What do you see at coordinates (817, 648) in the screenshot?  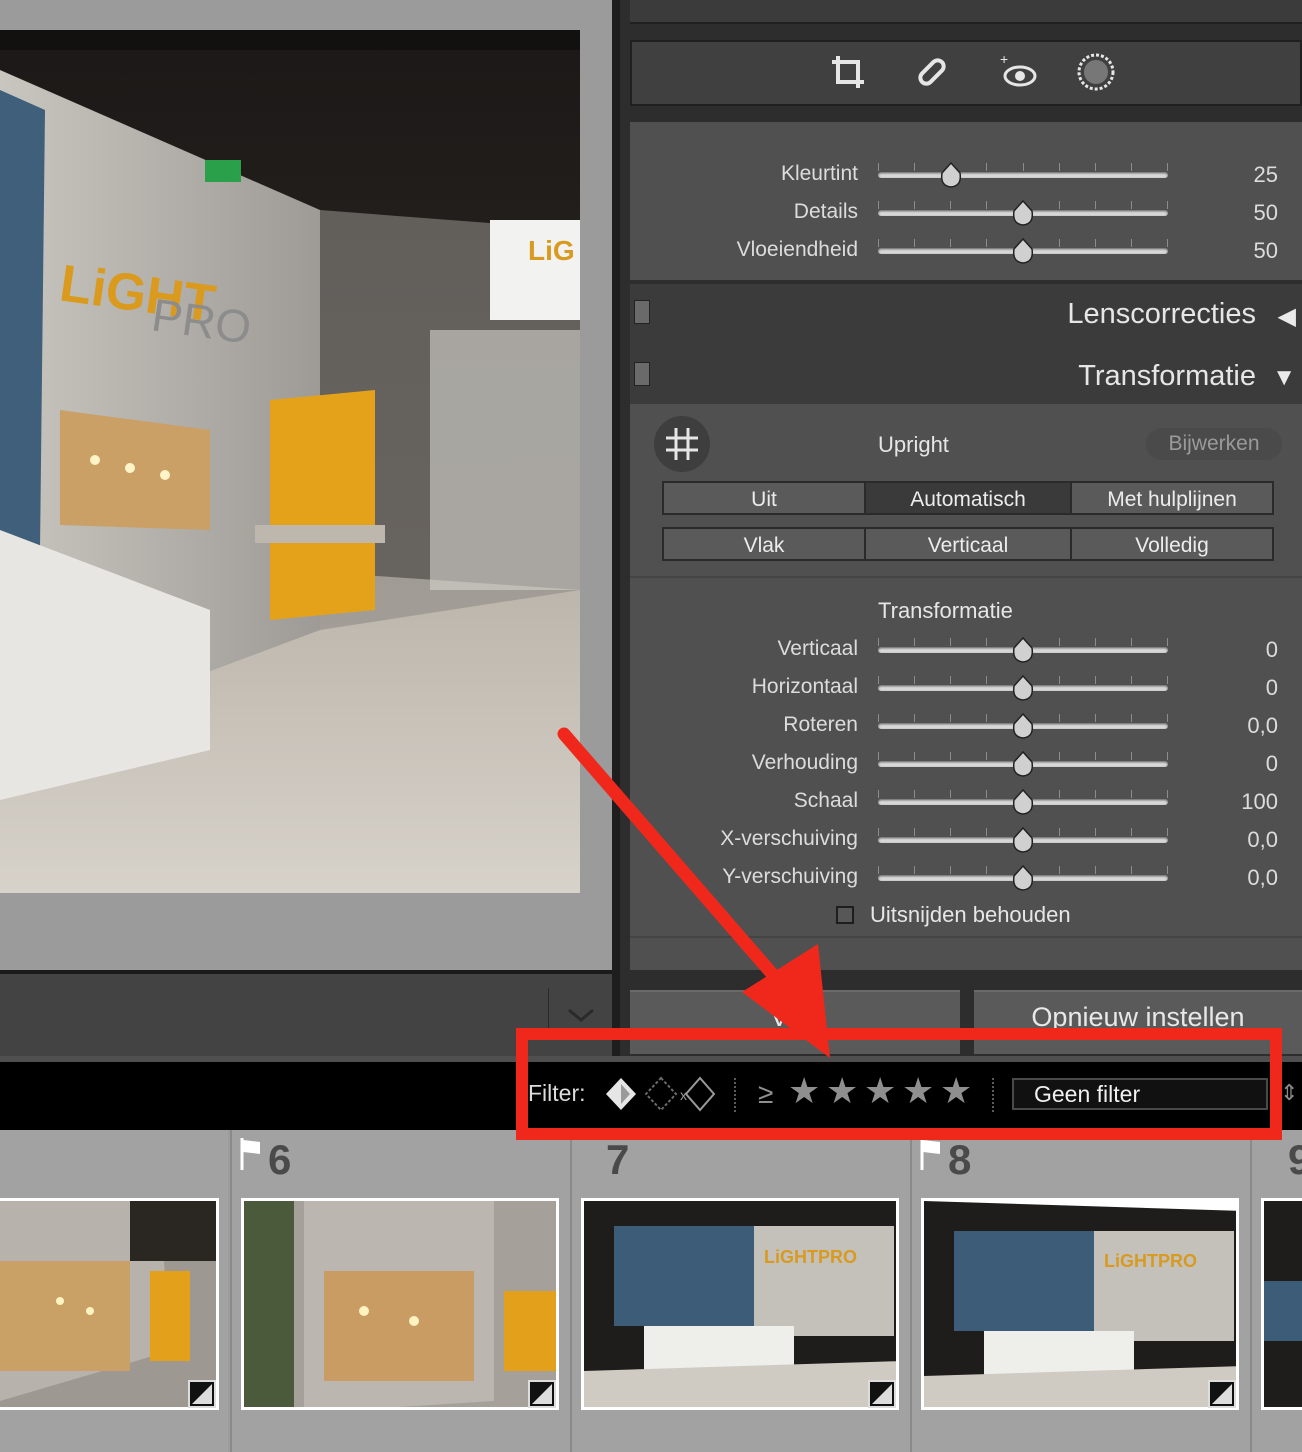 I see `slider-label: Verticaal` at bounding box center [817, 648].